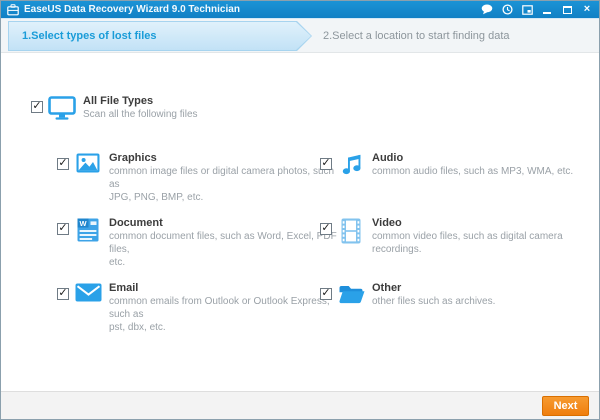  I want to click on other-checkbox: ✓, so click(326, 294).